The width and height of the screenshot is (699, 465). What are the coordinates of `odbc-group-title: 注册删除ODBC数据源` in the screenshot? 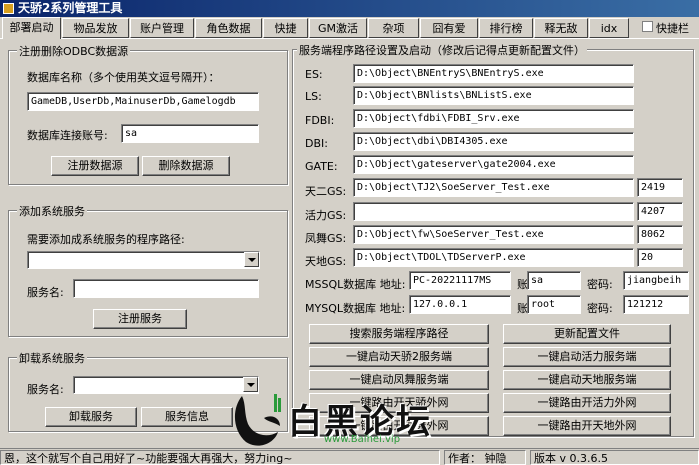 It's located at (74, 51).